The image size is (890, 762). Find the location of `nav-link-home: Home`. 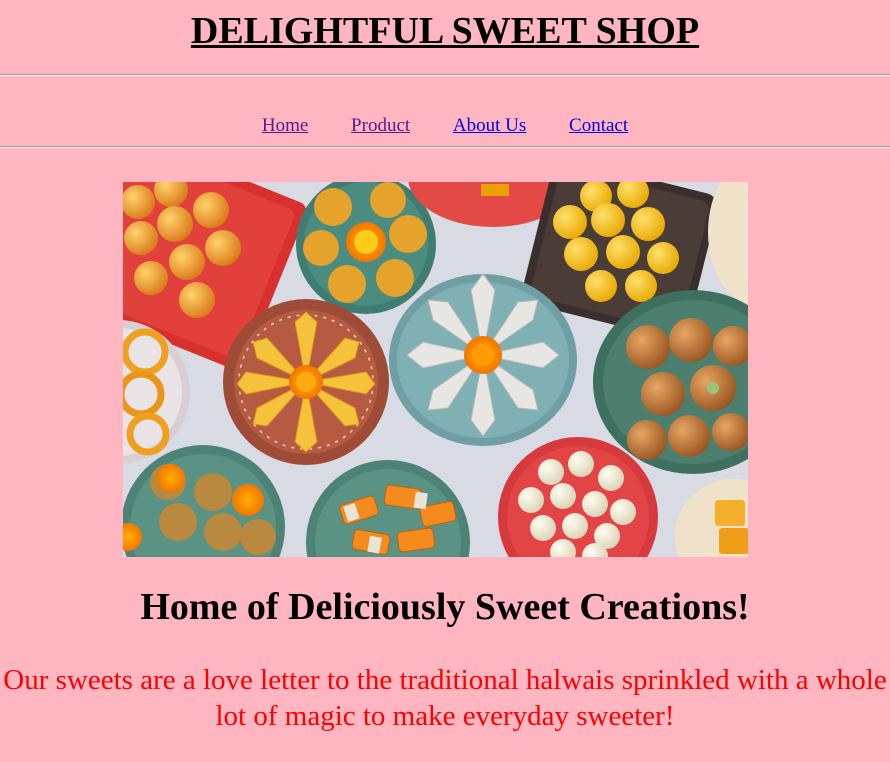

nav-link-home: Home is located at coordinates (285, 125).